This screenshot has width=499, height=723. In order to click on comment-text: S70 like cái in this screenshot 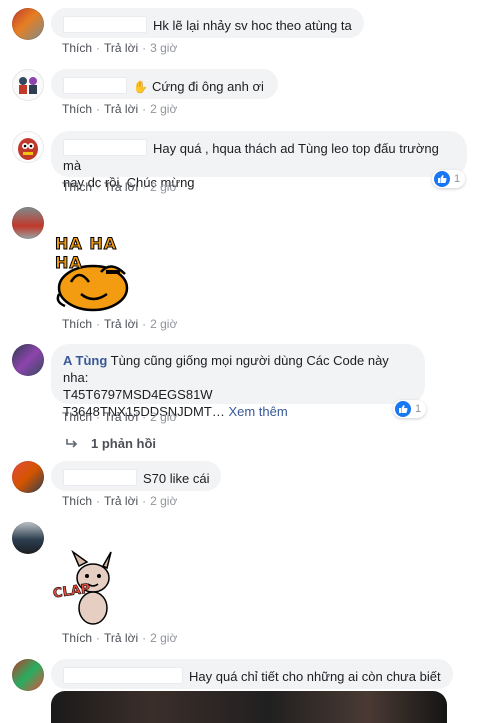, I will do `click(176, 478)`.